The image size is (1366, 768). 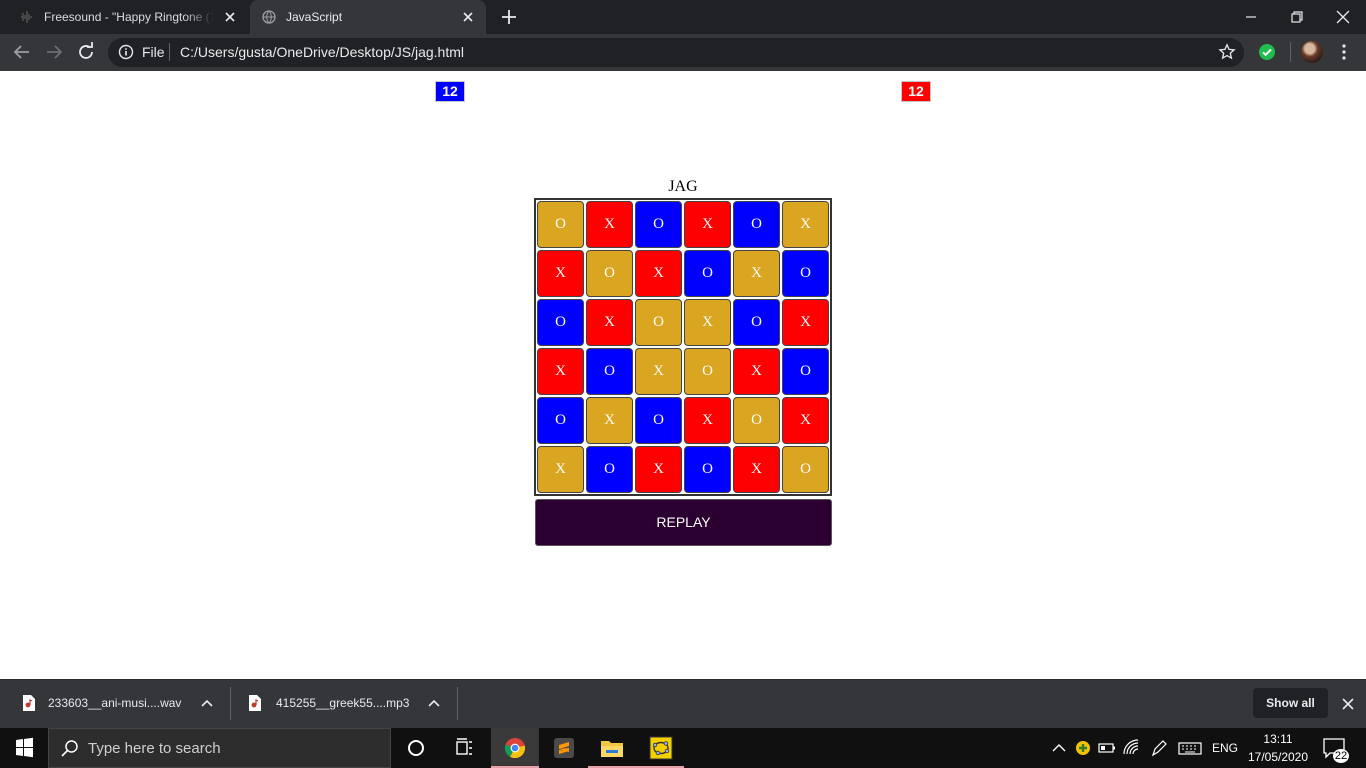 I want to click on star-icon, so click(x=1227, y=52).